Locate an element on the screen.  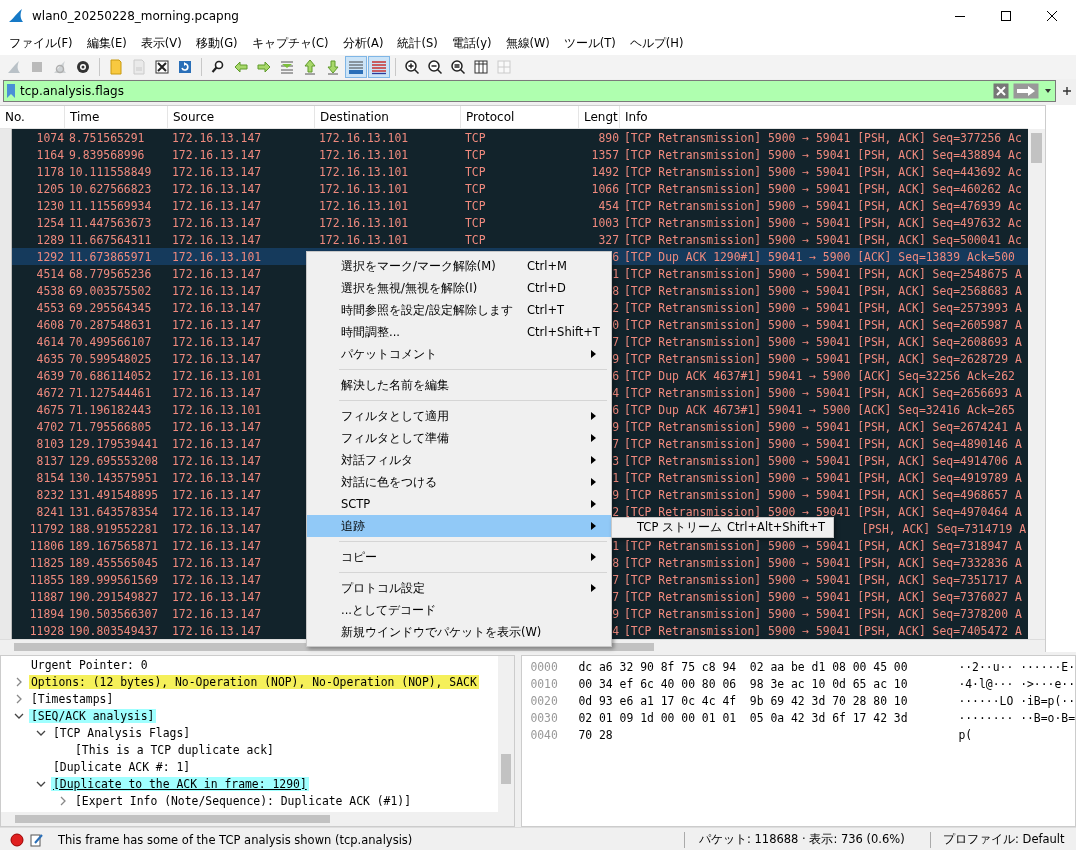
display-filter-field: tcp.analysis.flags is located at coordinates (529, 91).